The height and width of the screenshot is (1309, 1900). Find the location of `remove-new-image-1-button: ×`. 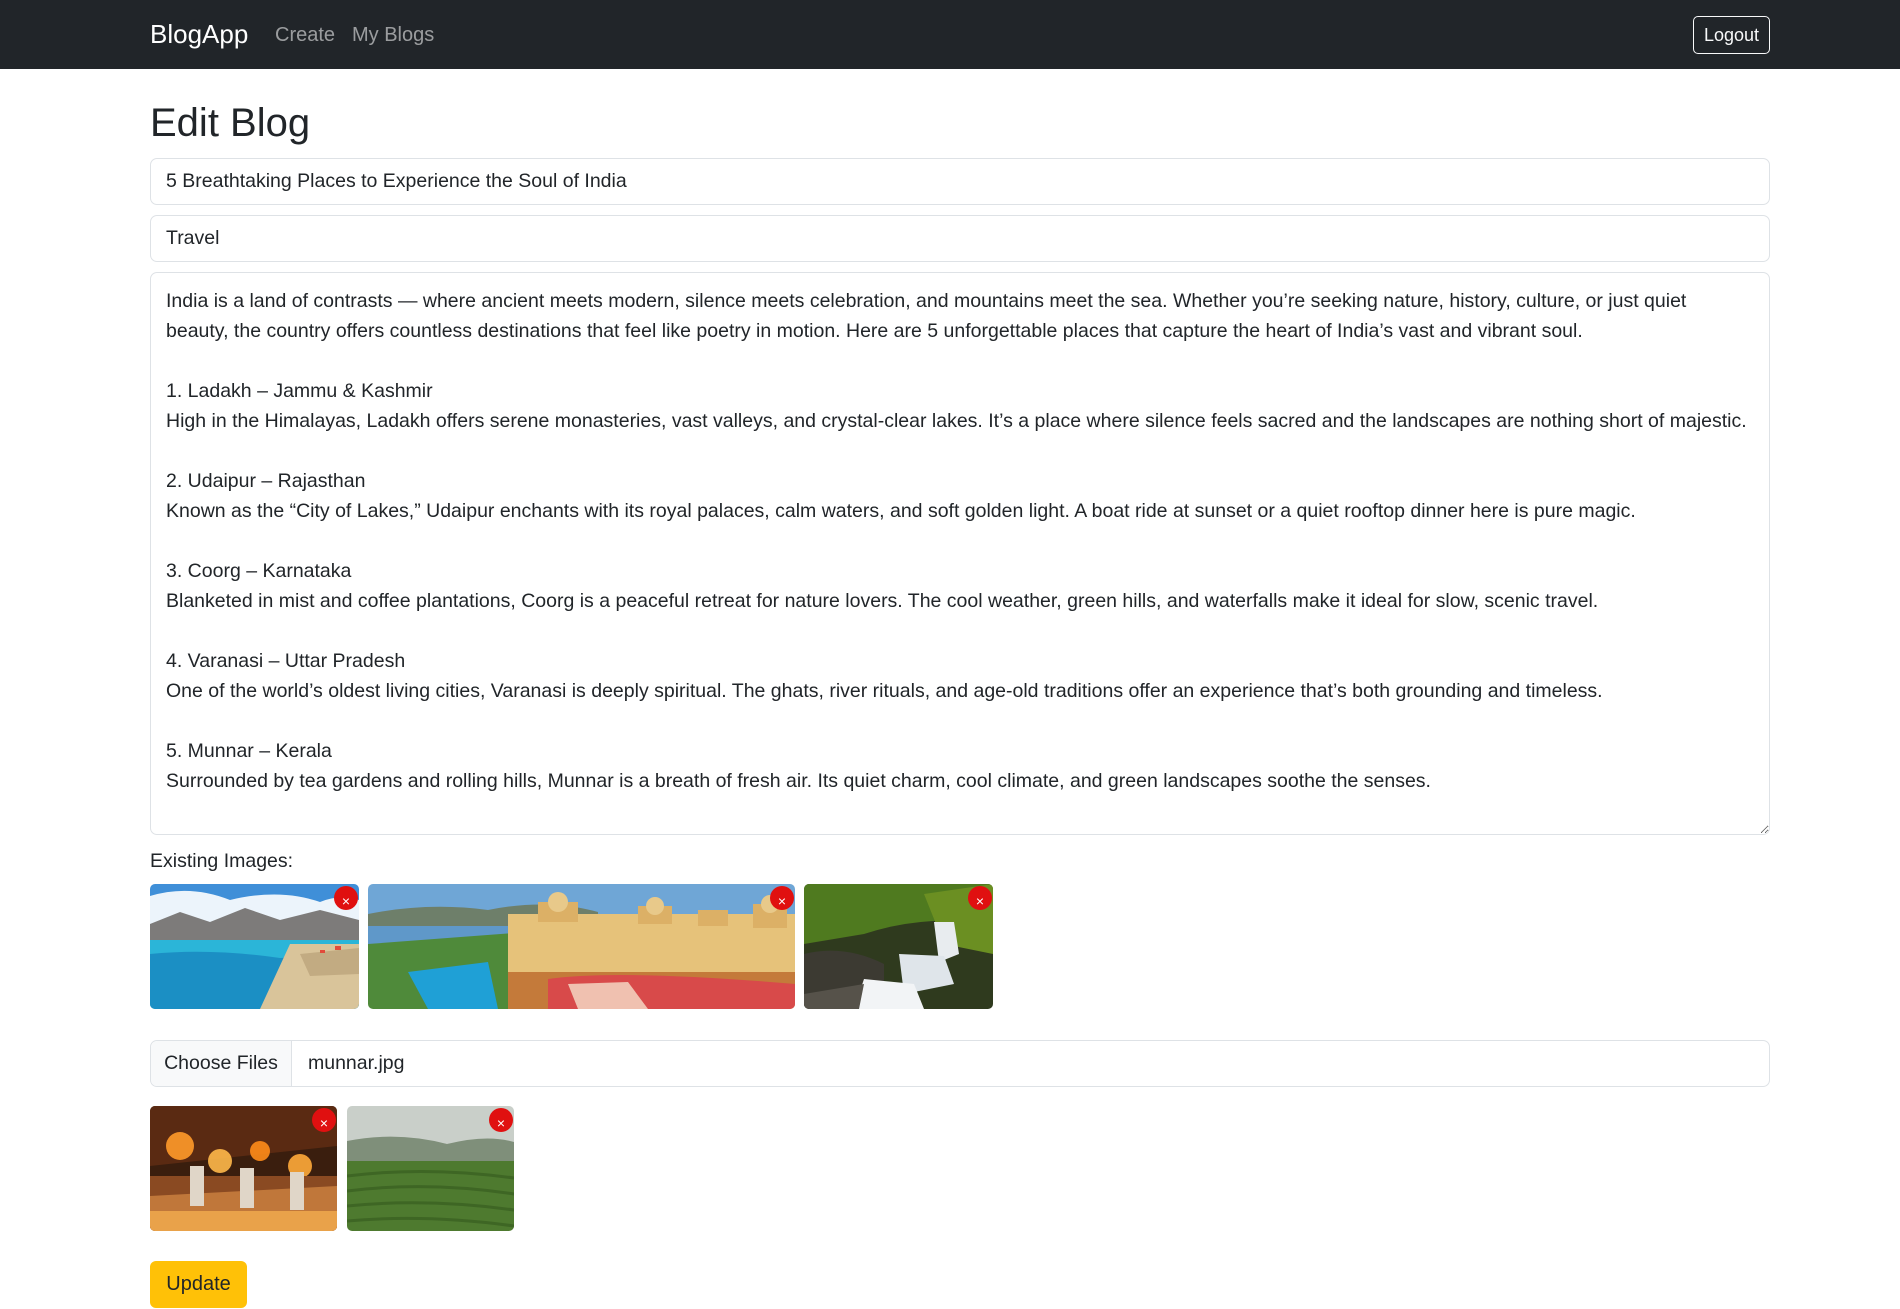

remove-new-image-1-button: × is located at coordinates (324, 1120).